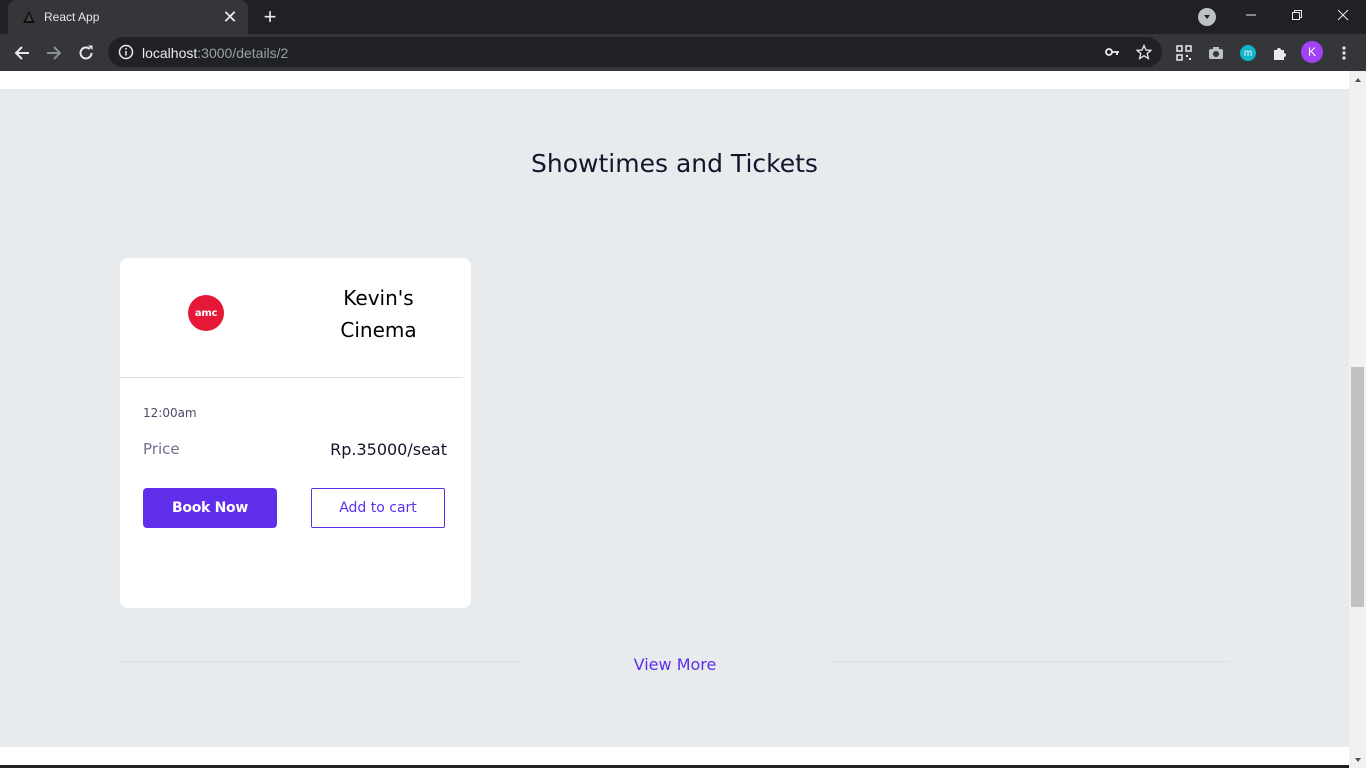 The width and height of the screenshot is (1366, 768). What do you see at coordinates (1280, 53) in the screenshot?
I see `extensions-puzzle-icon` at bounding box center [1280, 53].